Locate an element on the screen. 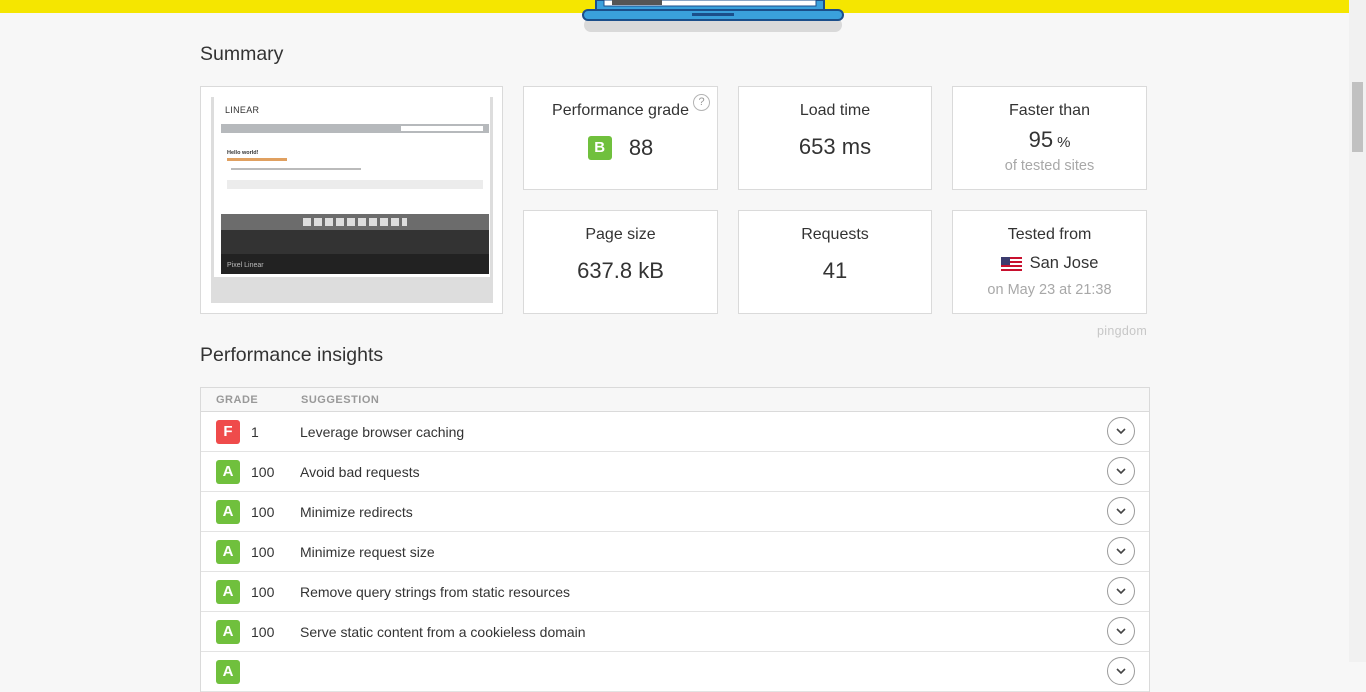  insights-table-header: GRADE SUGGESTION is located at coordinates (675, 400).